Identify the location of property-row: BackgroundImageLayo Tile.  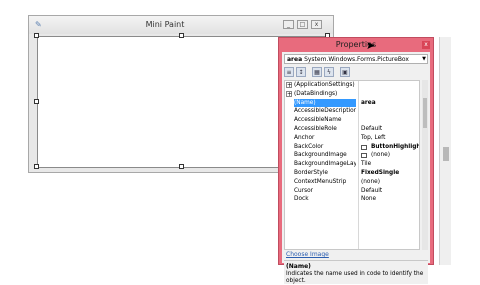
(352, 164).